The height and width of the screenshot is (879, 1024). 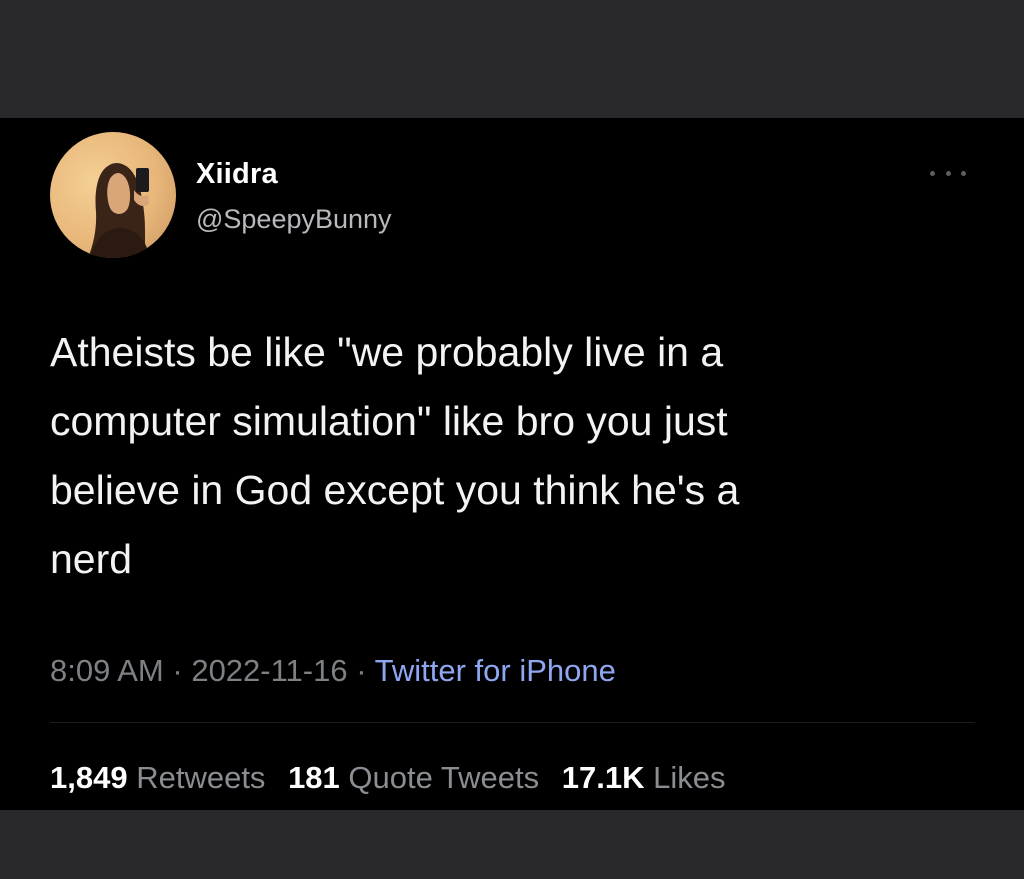 I want to click on likes-stat: 17.1K Likes, so click(x=644, y=777).